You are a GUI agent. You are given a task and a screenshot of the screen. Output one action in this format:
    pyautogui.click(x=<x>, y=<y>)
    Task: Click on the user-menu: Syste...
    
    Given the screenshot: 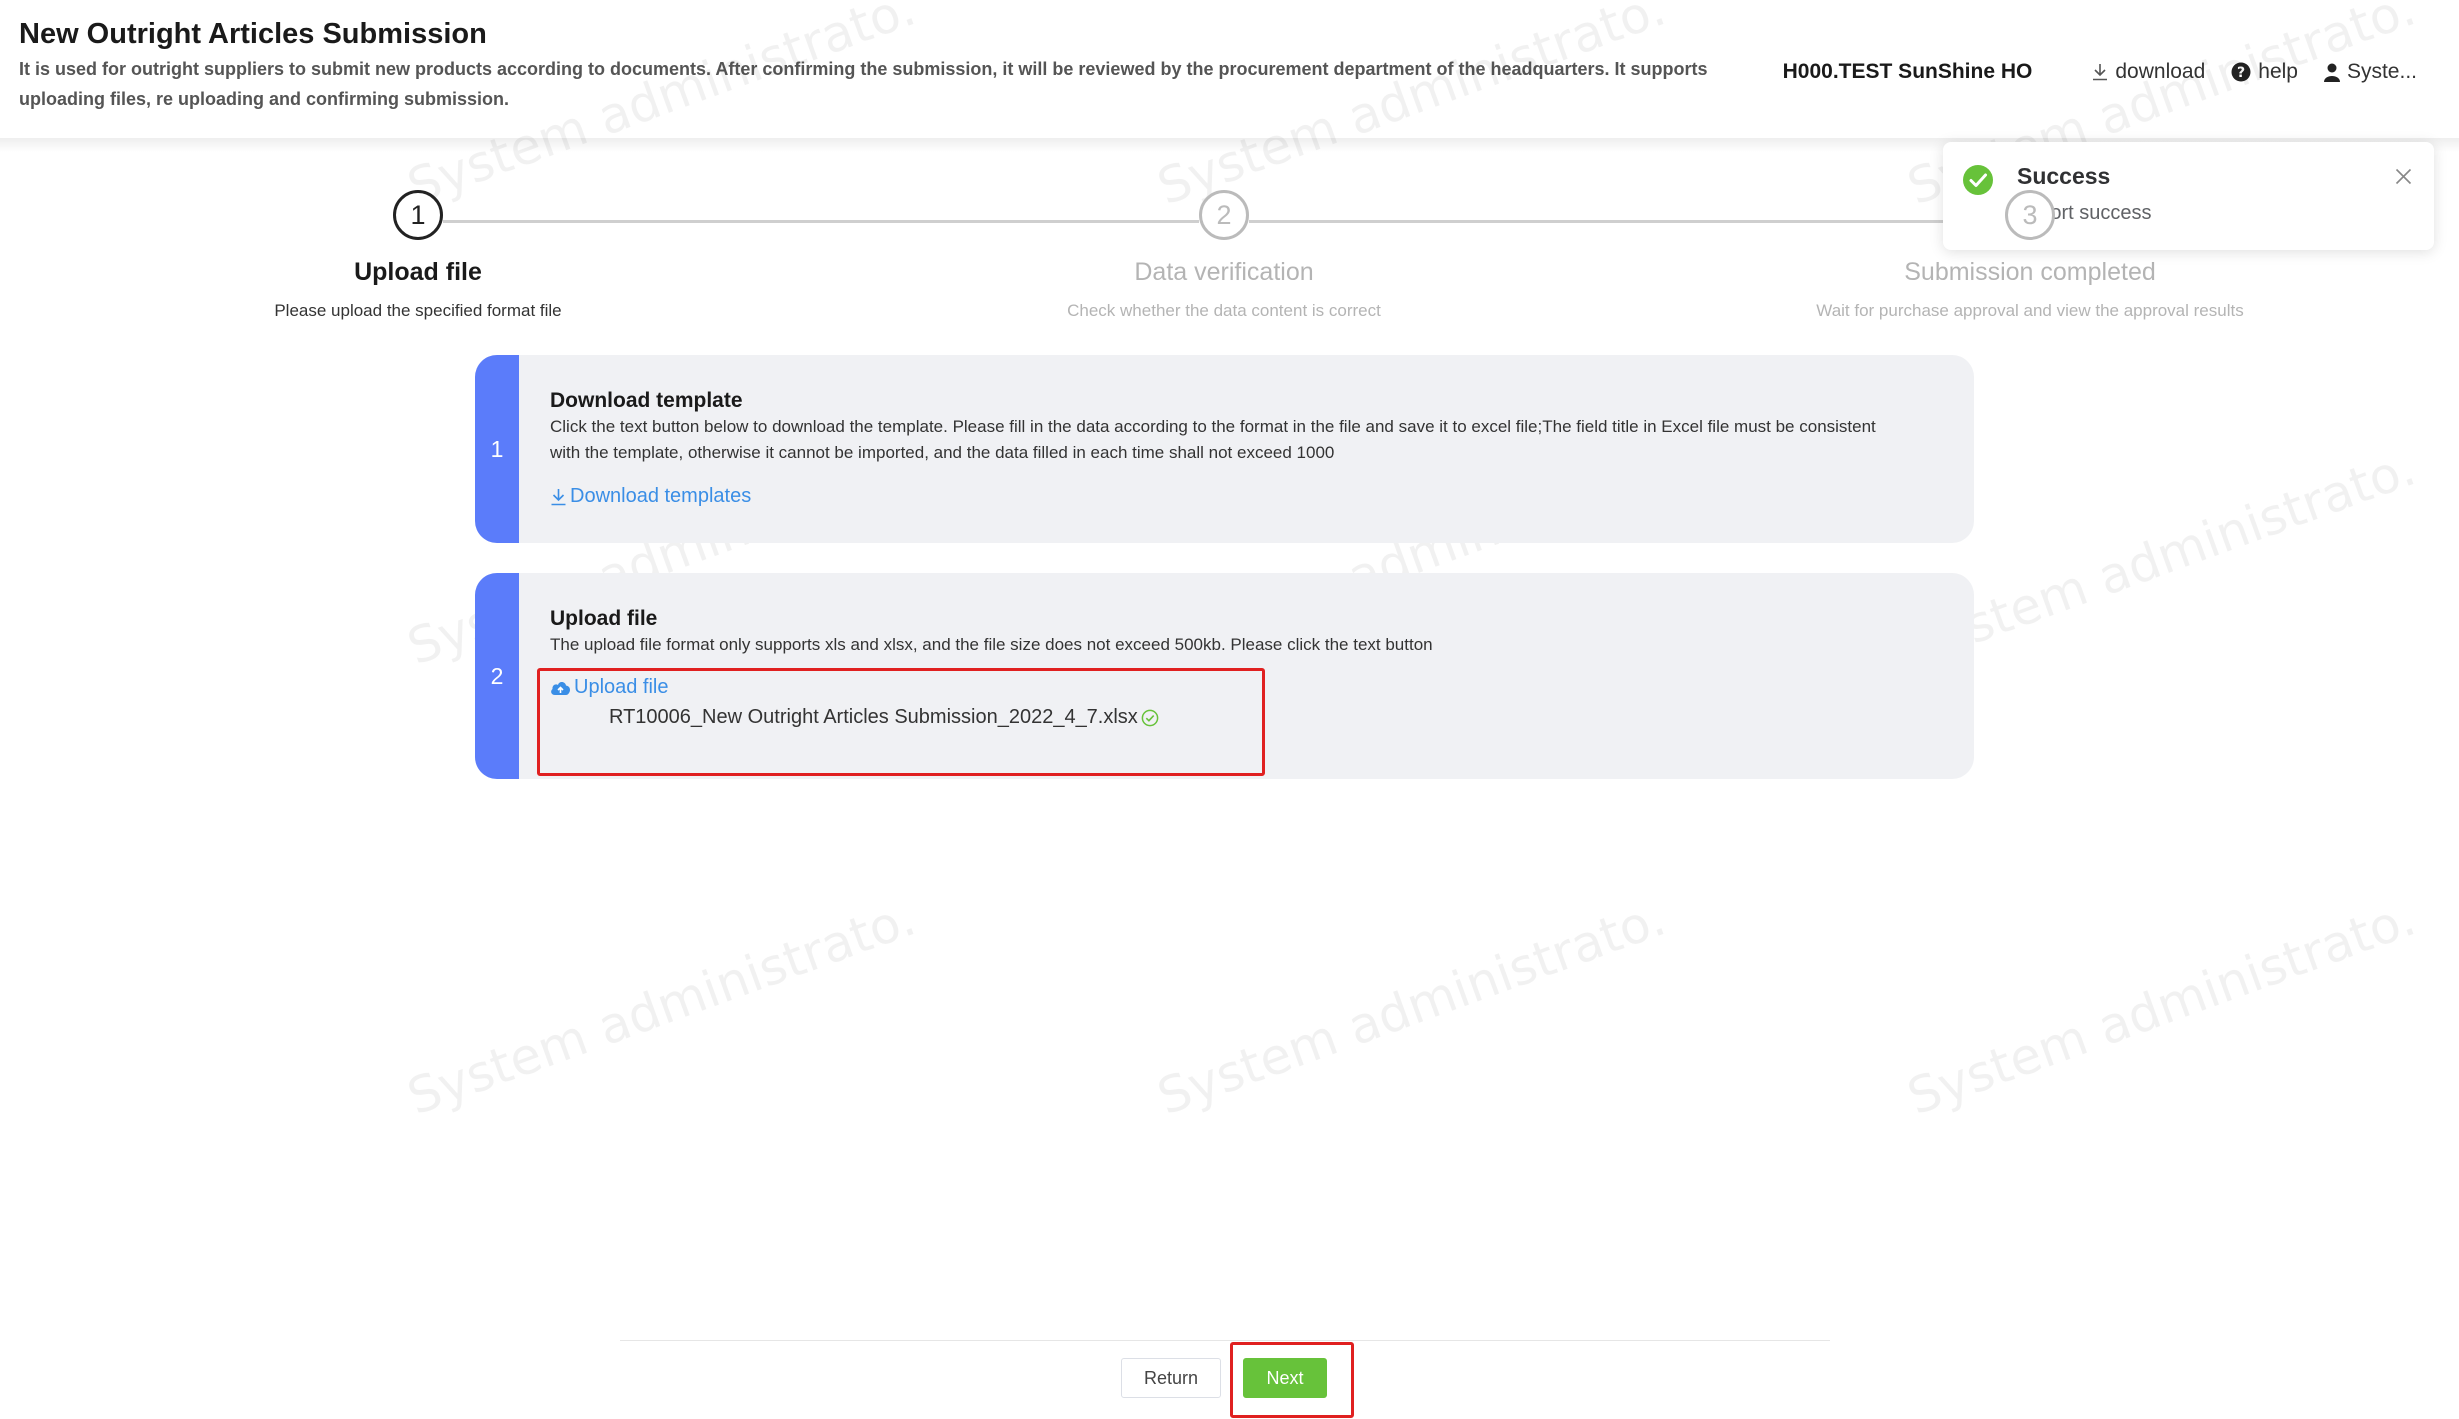 What is the action you would take?
    pyautogui.click(x=2370, y=72)
    